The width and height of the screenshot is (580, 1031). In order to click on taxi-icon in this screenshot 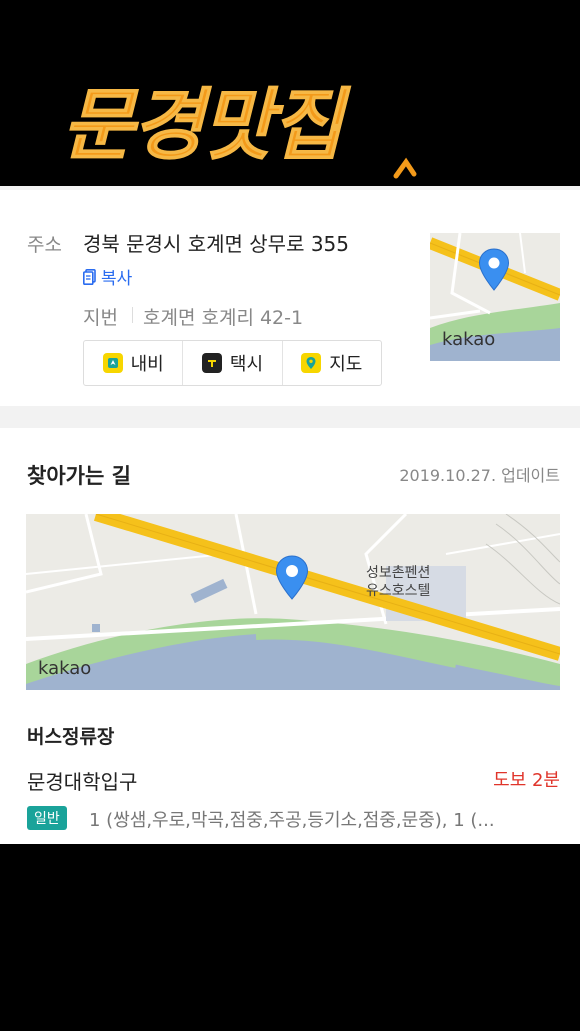, I will do `click(211, 363)`.